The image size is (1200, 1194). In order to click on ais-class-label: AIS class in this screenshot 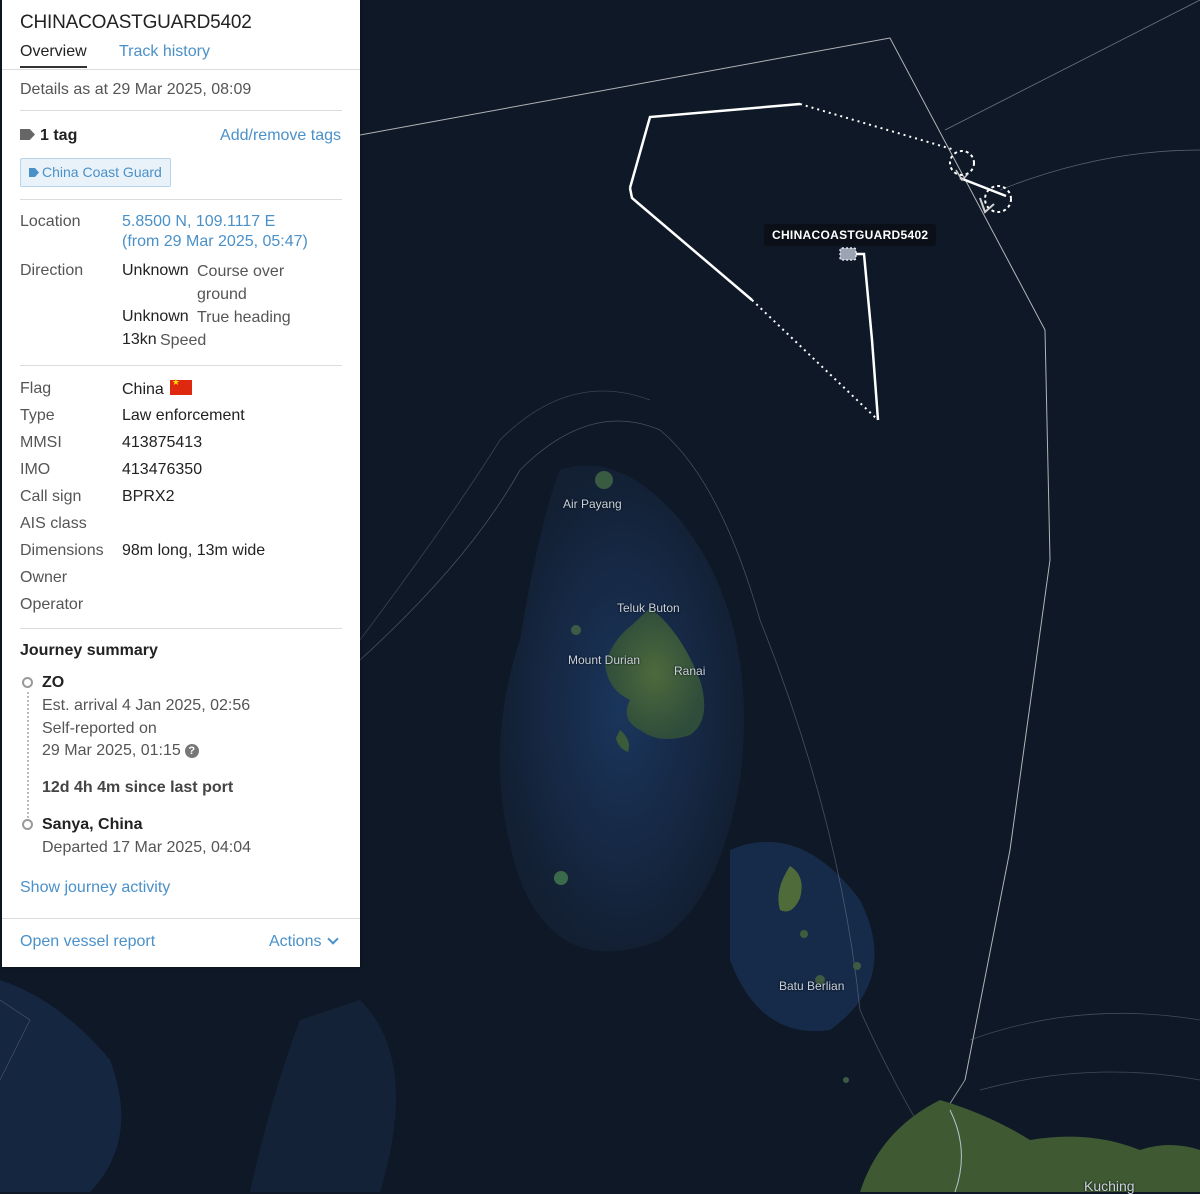, I will do `click(53, 523)`.